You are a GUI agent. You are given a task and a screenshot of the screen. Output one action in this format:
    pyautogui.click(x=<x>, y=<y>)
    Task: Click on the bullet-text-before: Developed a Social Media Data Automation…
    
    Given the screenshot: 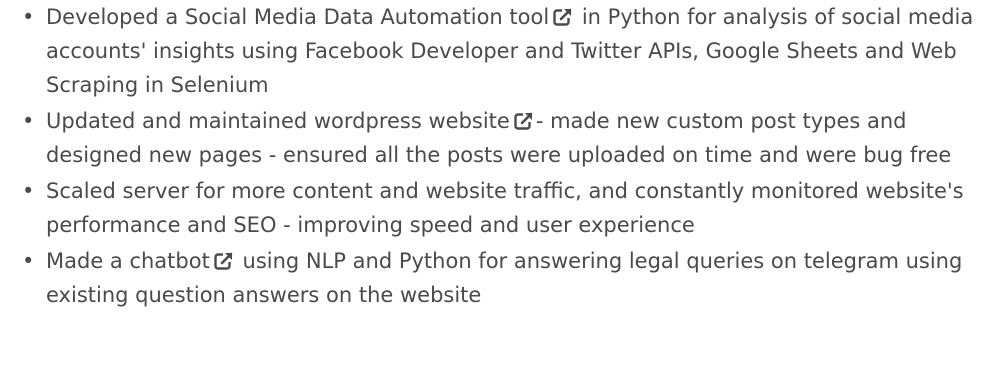 What is the action you would take?
    pyautogui.click(x=298, y=17)
    